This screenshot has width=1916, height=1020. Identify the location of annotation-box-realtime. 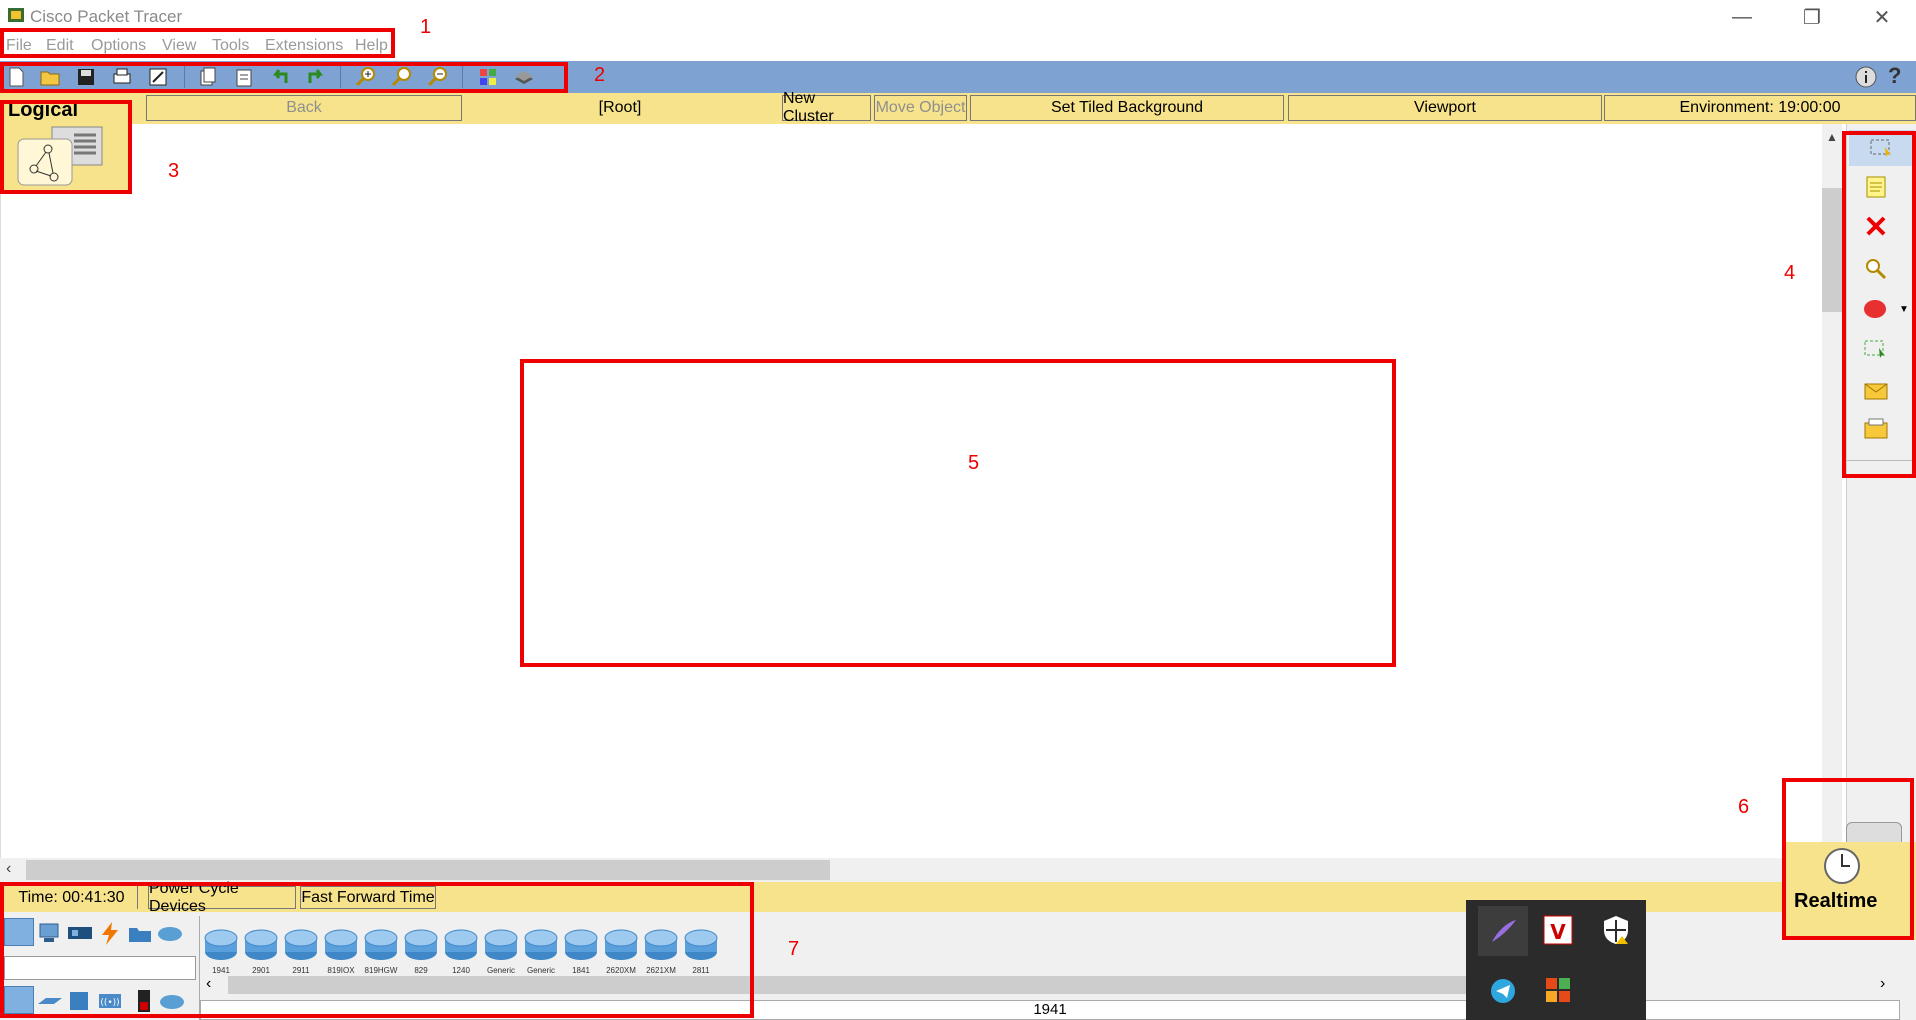
(1848, 859).